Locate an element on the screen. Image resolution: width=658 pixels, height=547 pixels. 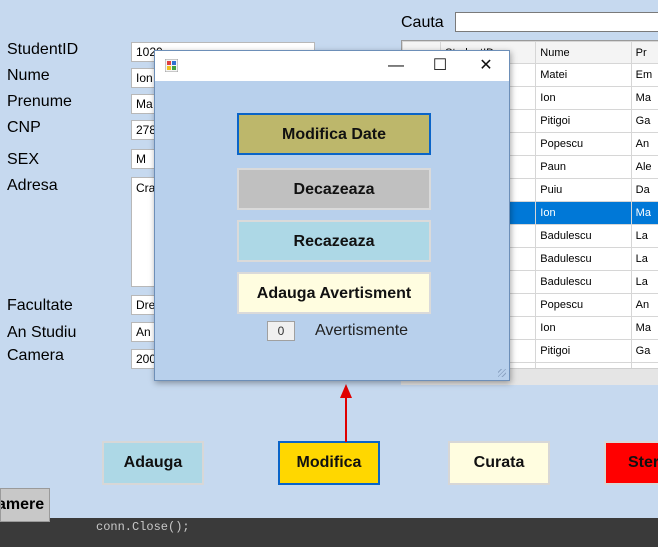
sex-label: SEX is located at coordinates (23, 159).